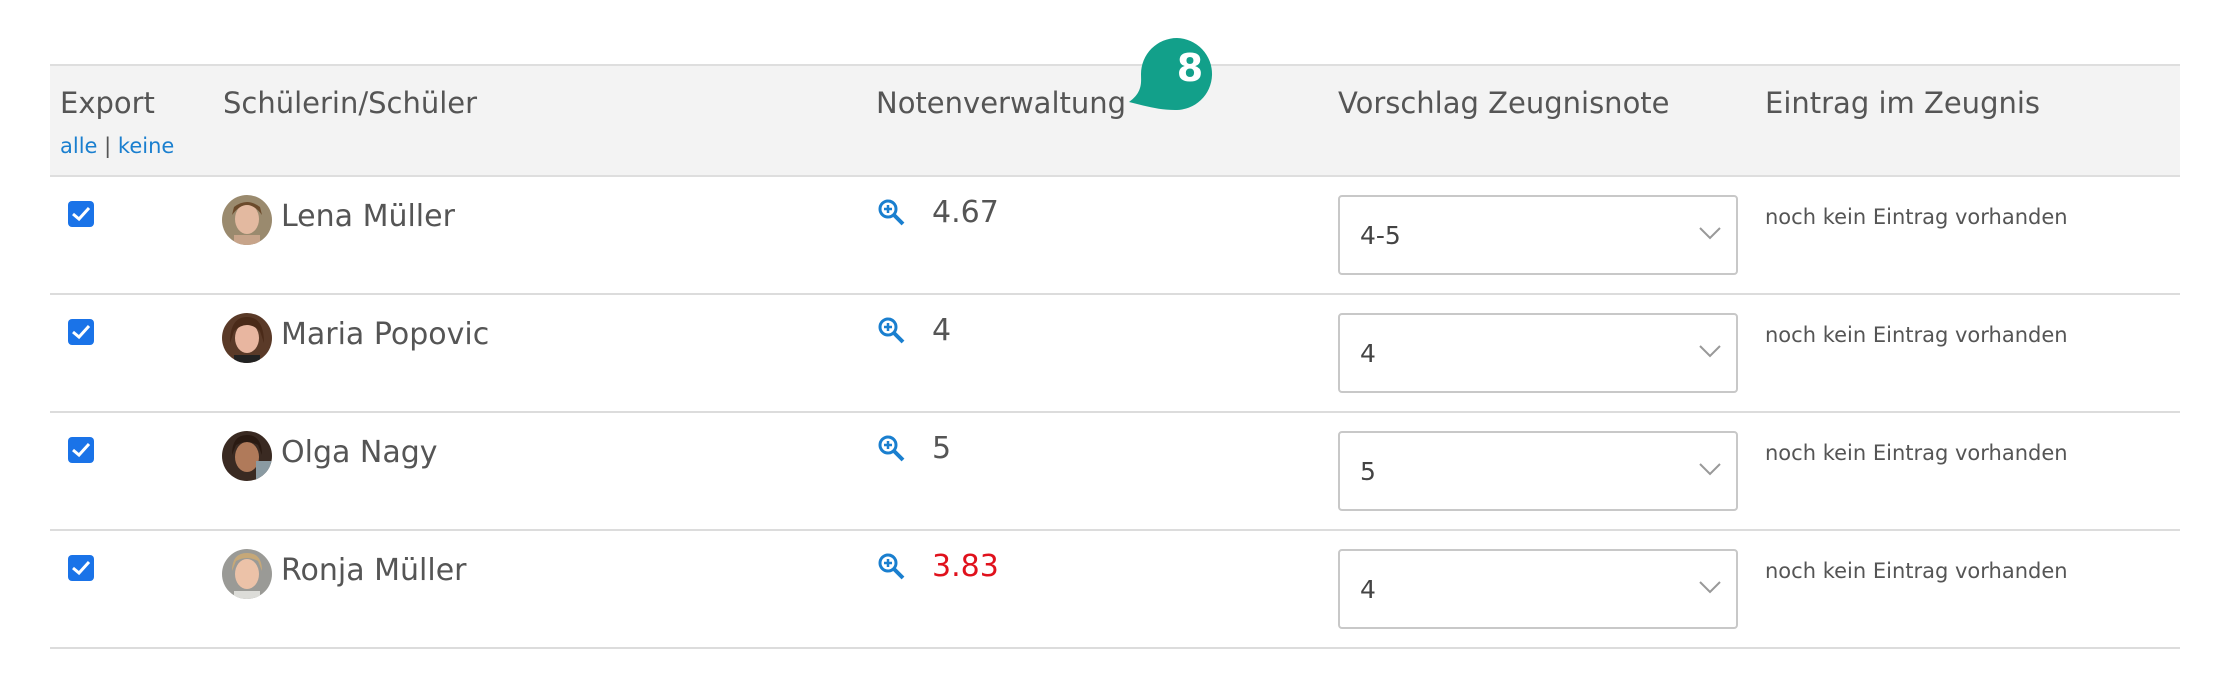  What do you see at coordinates (1504, 103) in the screenshot?
I see `column-header-suggestion: Vorschlag Zeugnisnote` at bounding box center [1504, 103].